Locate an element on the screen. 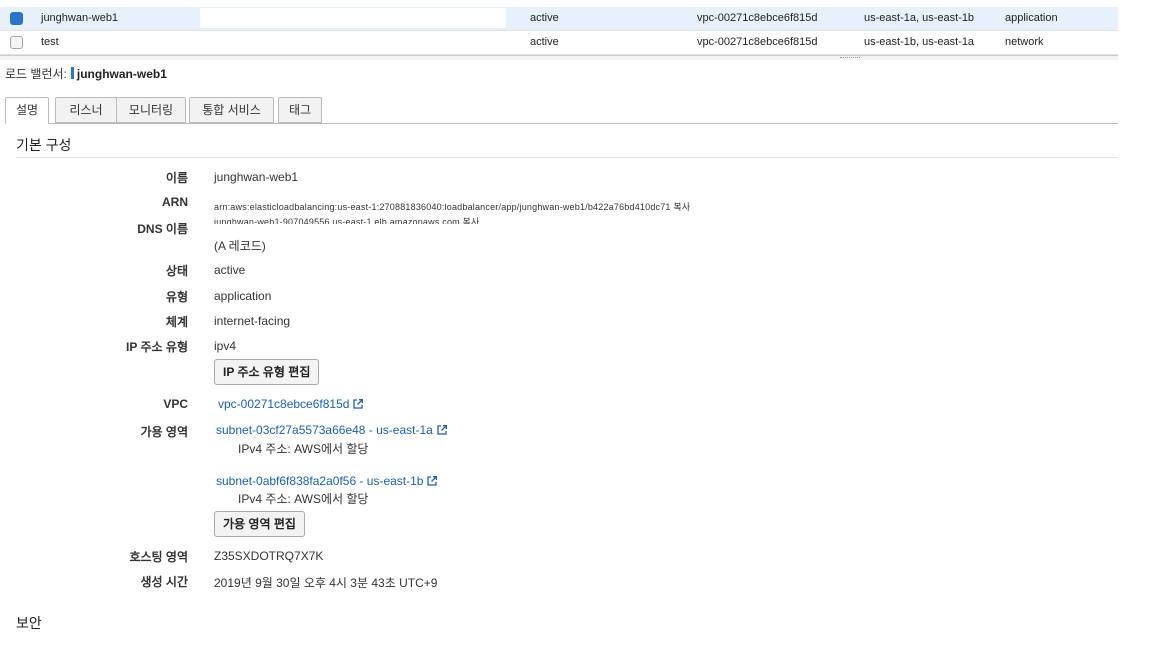 The width and height of the screenshot is (1152, 648). section-title-security: 보안 is located at coordinates (29, 623).